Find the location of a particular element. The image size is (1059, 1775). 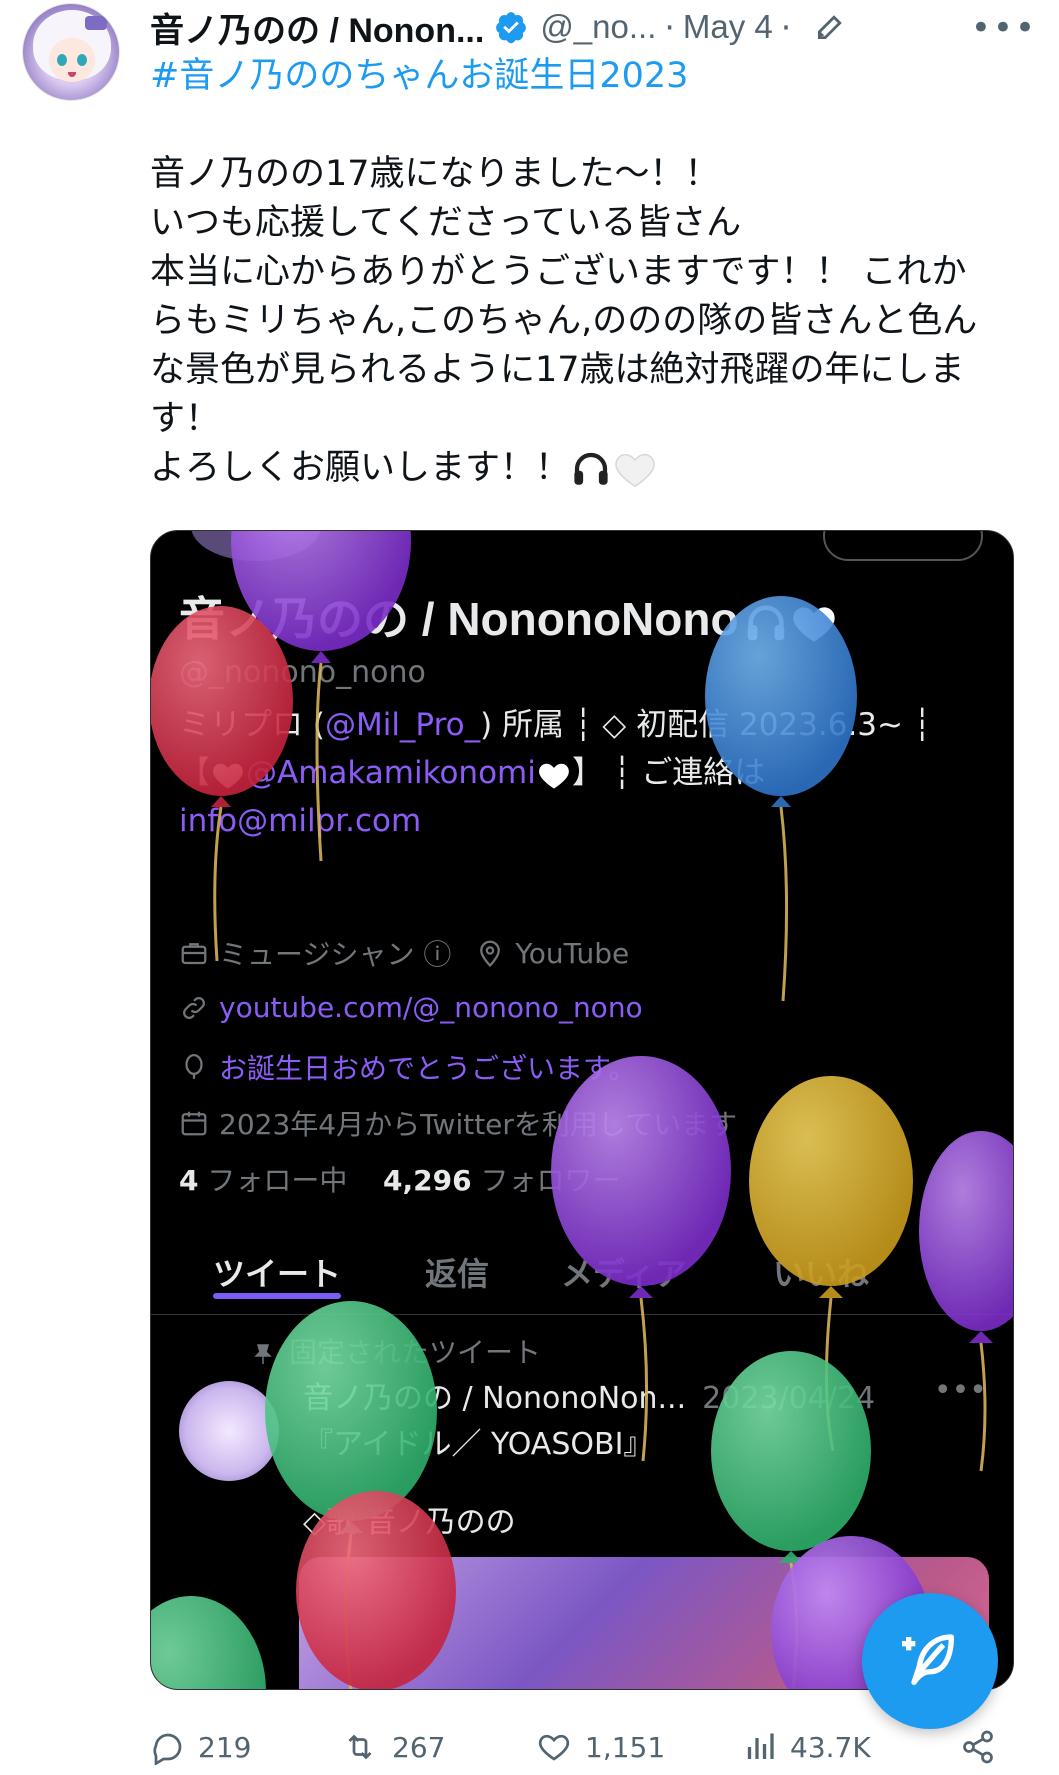

tab-media: メディア is located at coordinates (624, 1274).